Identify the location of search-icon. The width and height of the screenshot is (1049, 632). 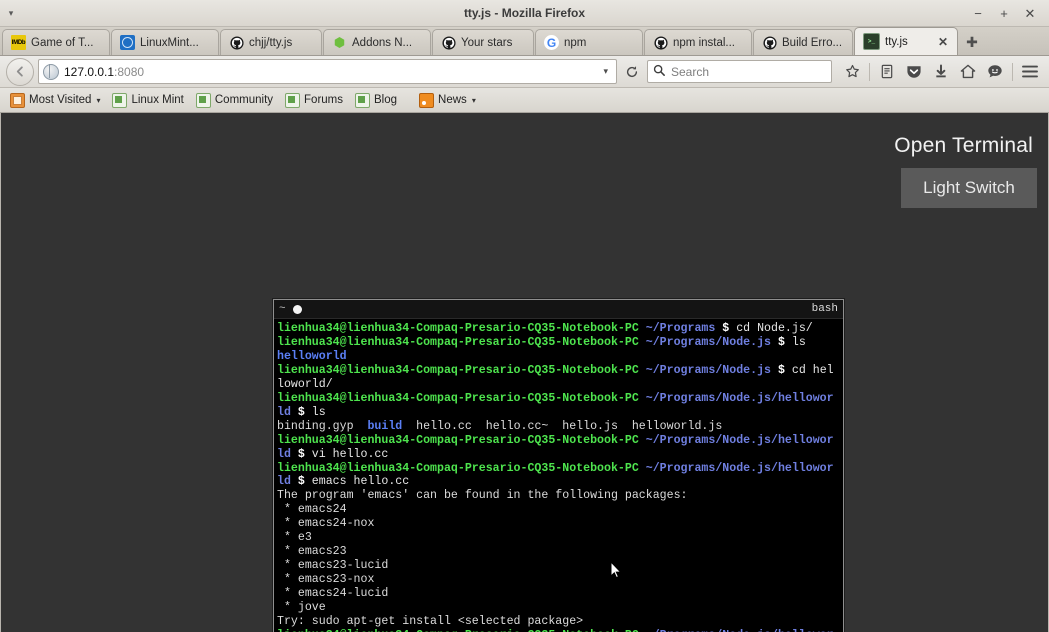
(659, 71).